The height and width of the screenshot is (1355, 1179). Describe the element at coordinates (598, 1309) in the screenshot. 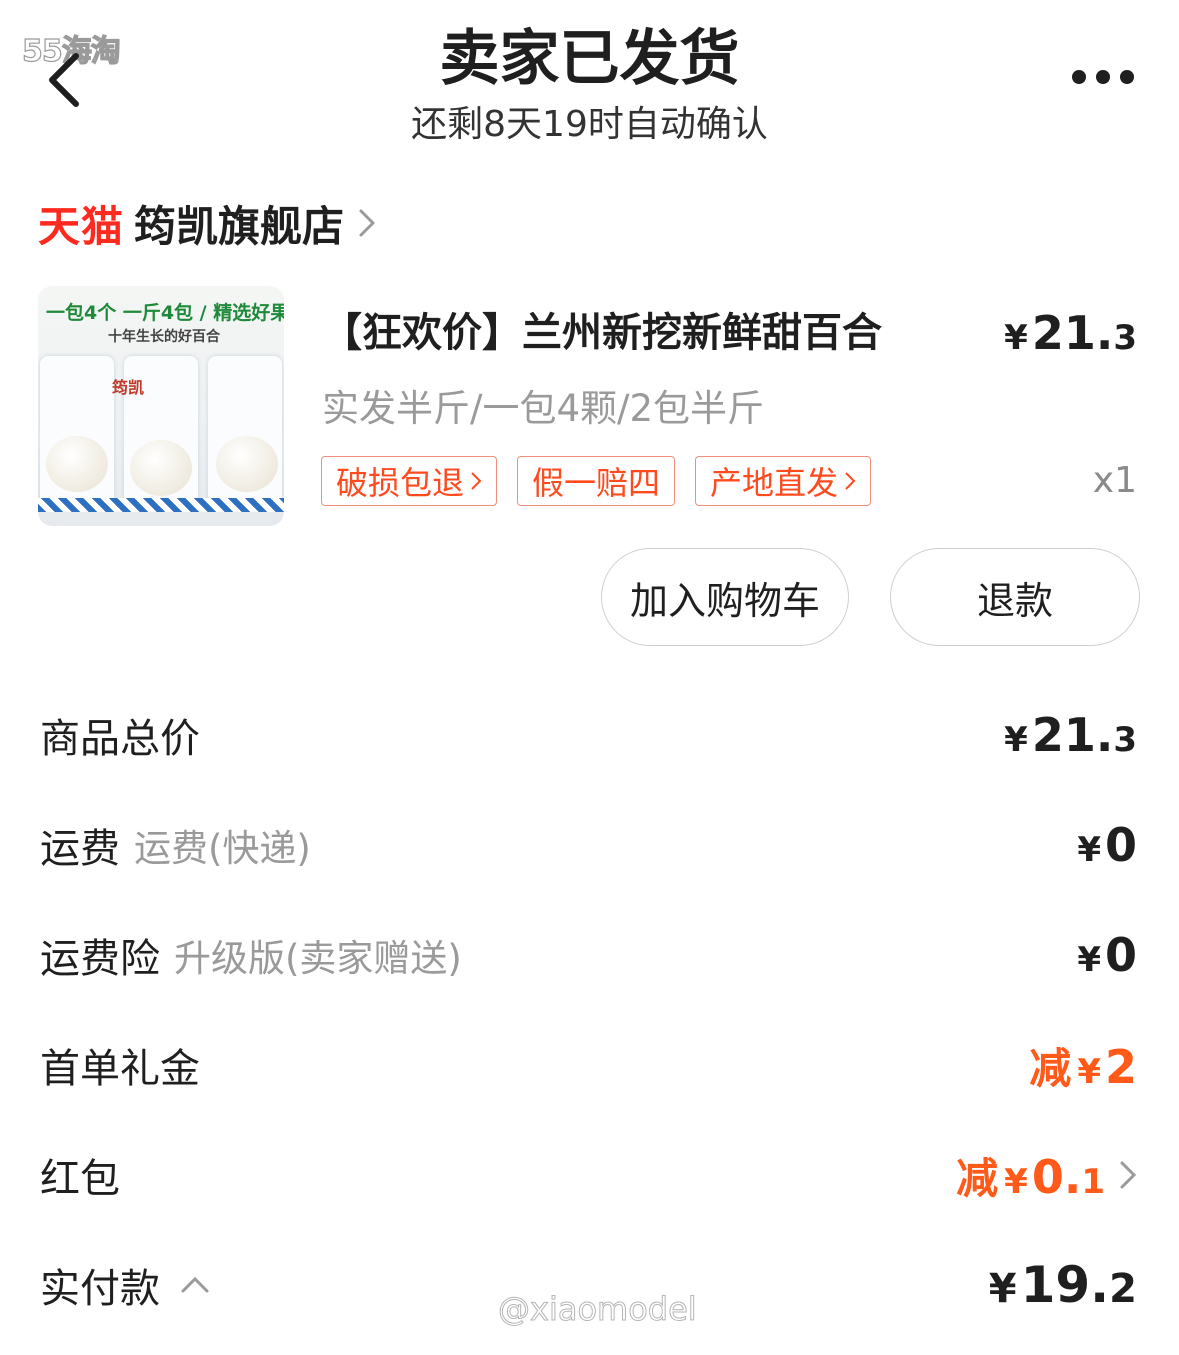

I see `watermark-bottom: @xiaomodel` at that location.